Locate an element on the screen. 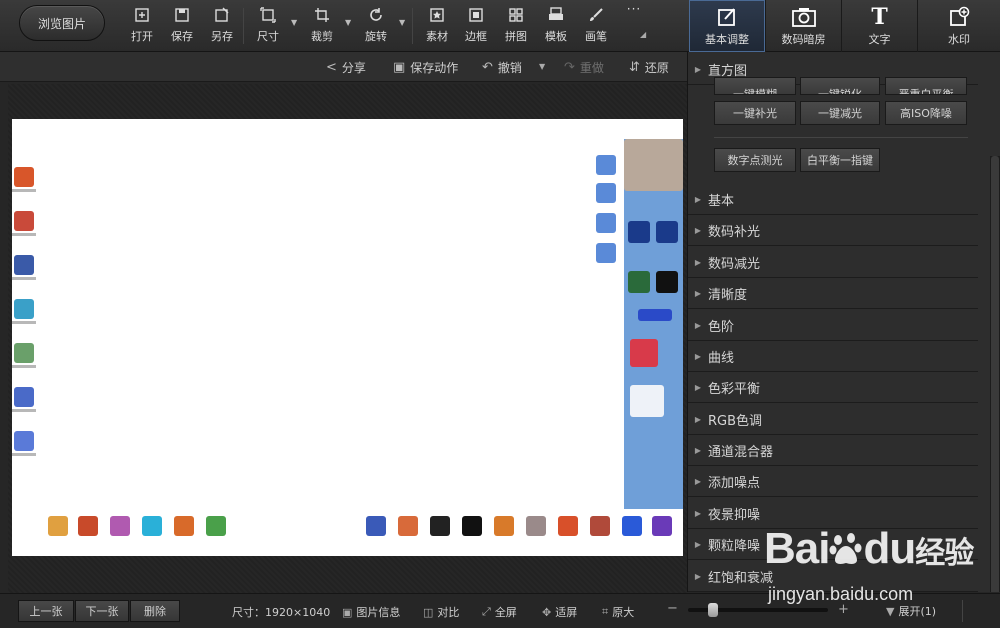 The width and height of the screenshot is (1000, 628). undo-icon: ↶ is located at coordinates (487, 67).